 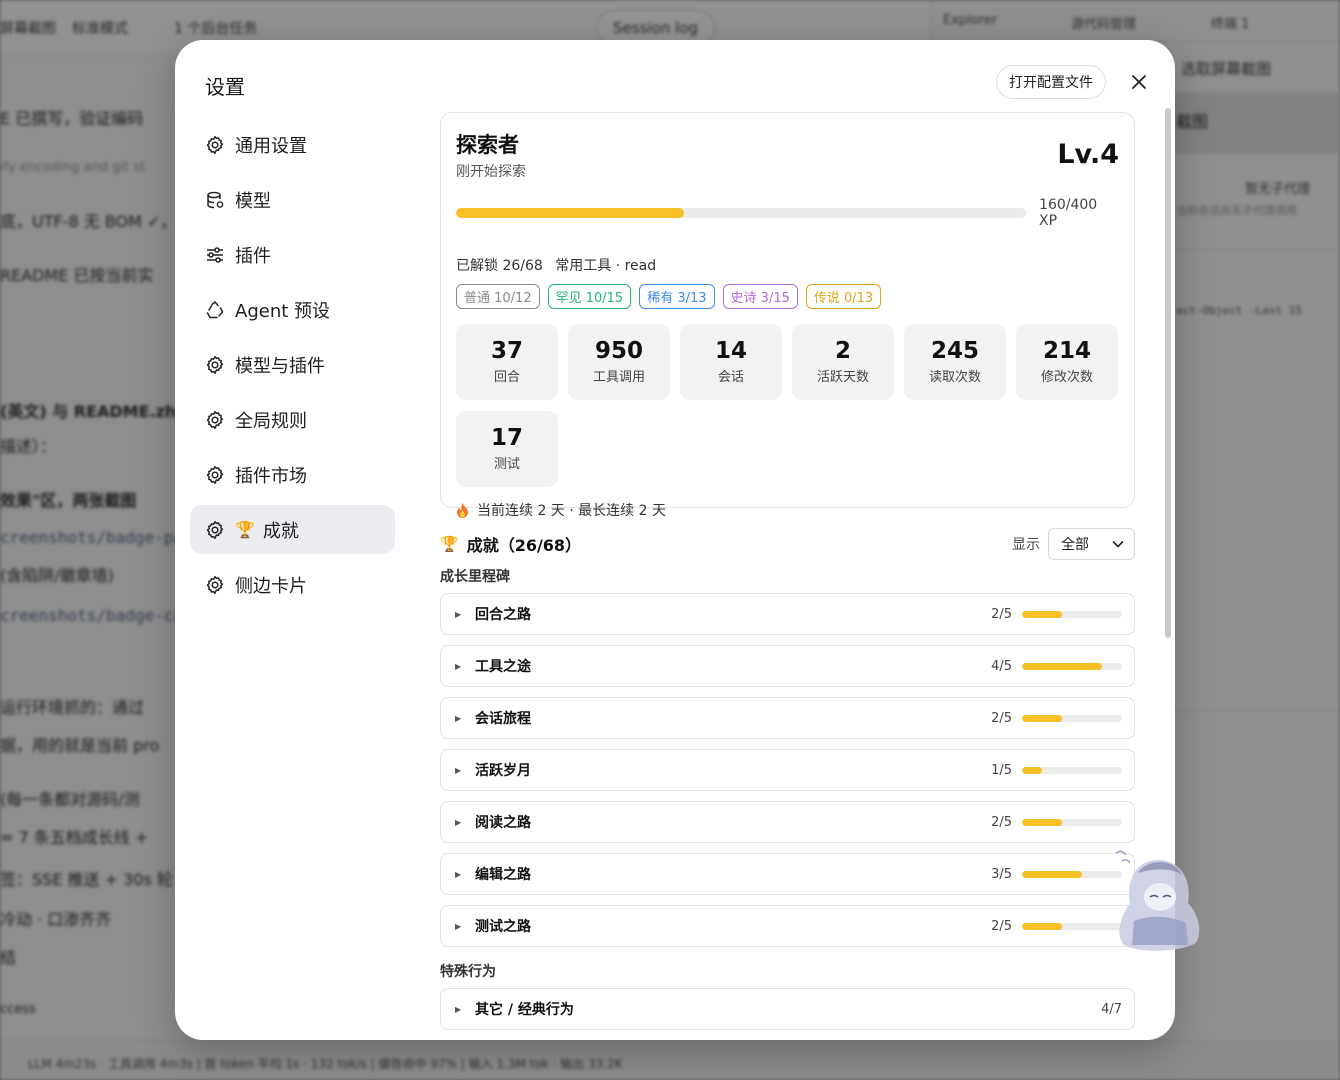 What do you see at coordinates (271, 476) in the screenshot?
I see `nav-label: 插件市场` at bounding box center [271, 476].